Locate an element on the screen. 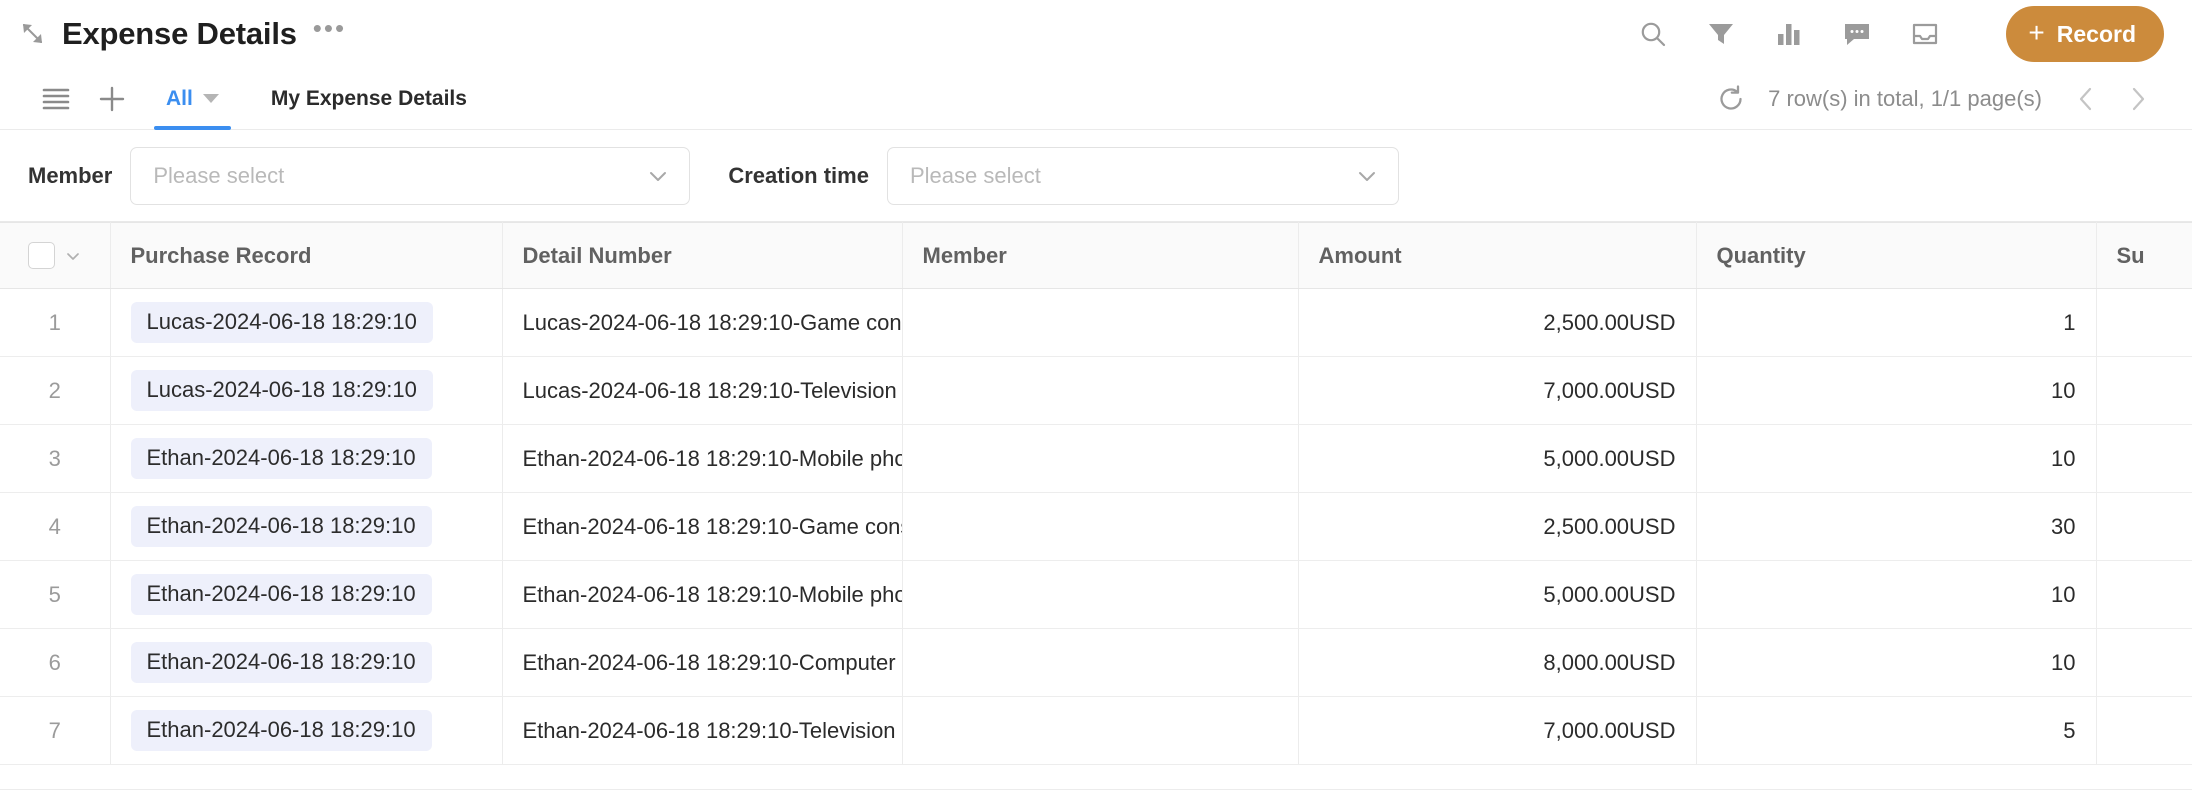 Image resolution: width=2192 pixels, height=804 pixels. tab-my-expense-details-label: My Expense Details is located at coordinates (368, 98).